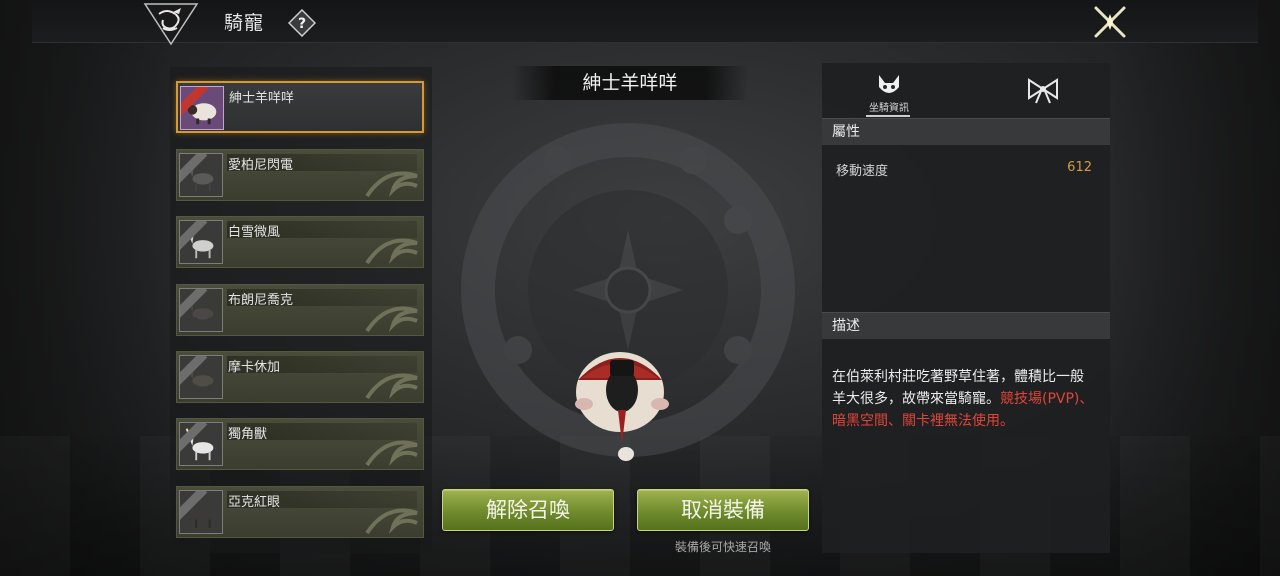 The image size is (1280, 576). I want to click on stat-move-speed-value: 612, so click(1079, 167).